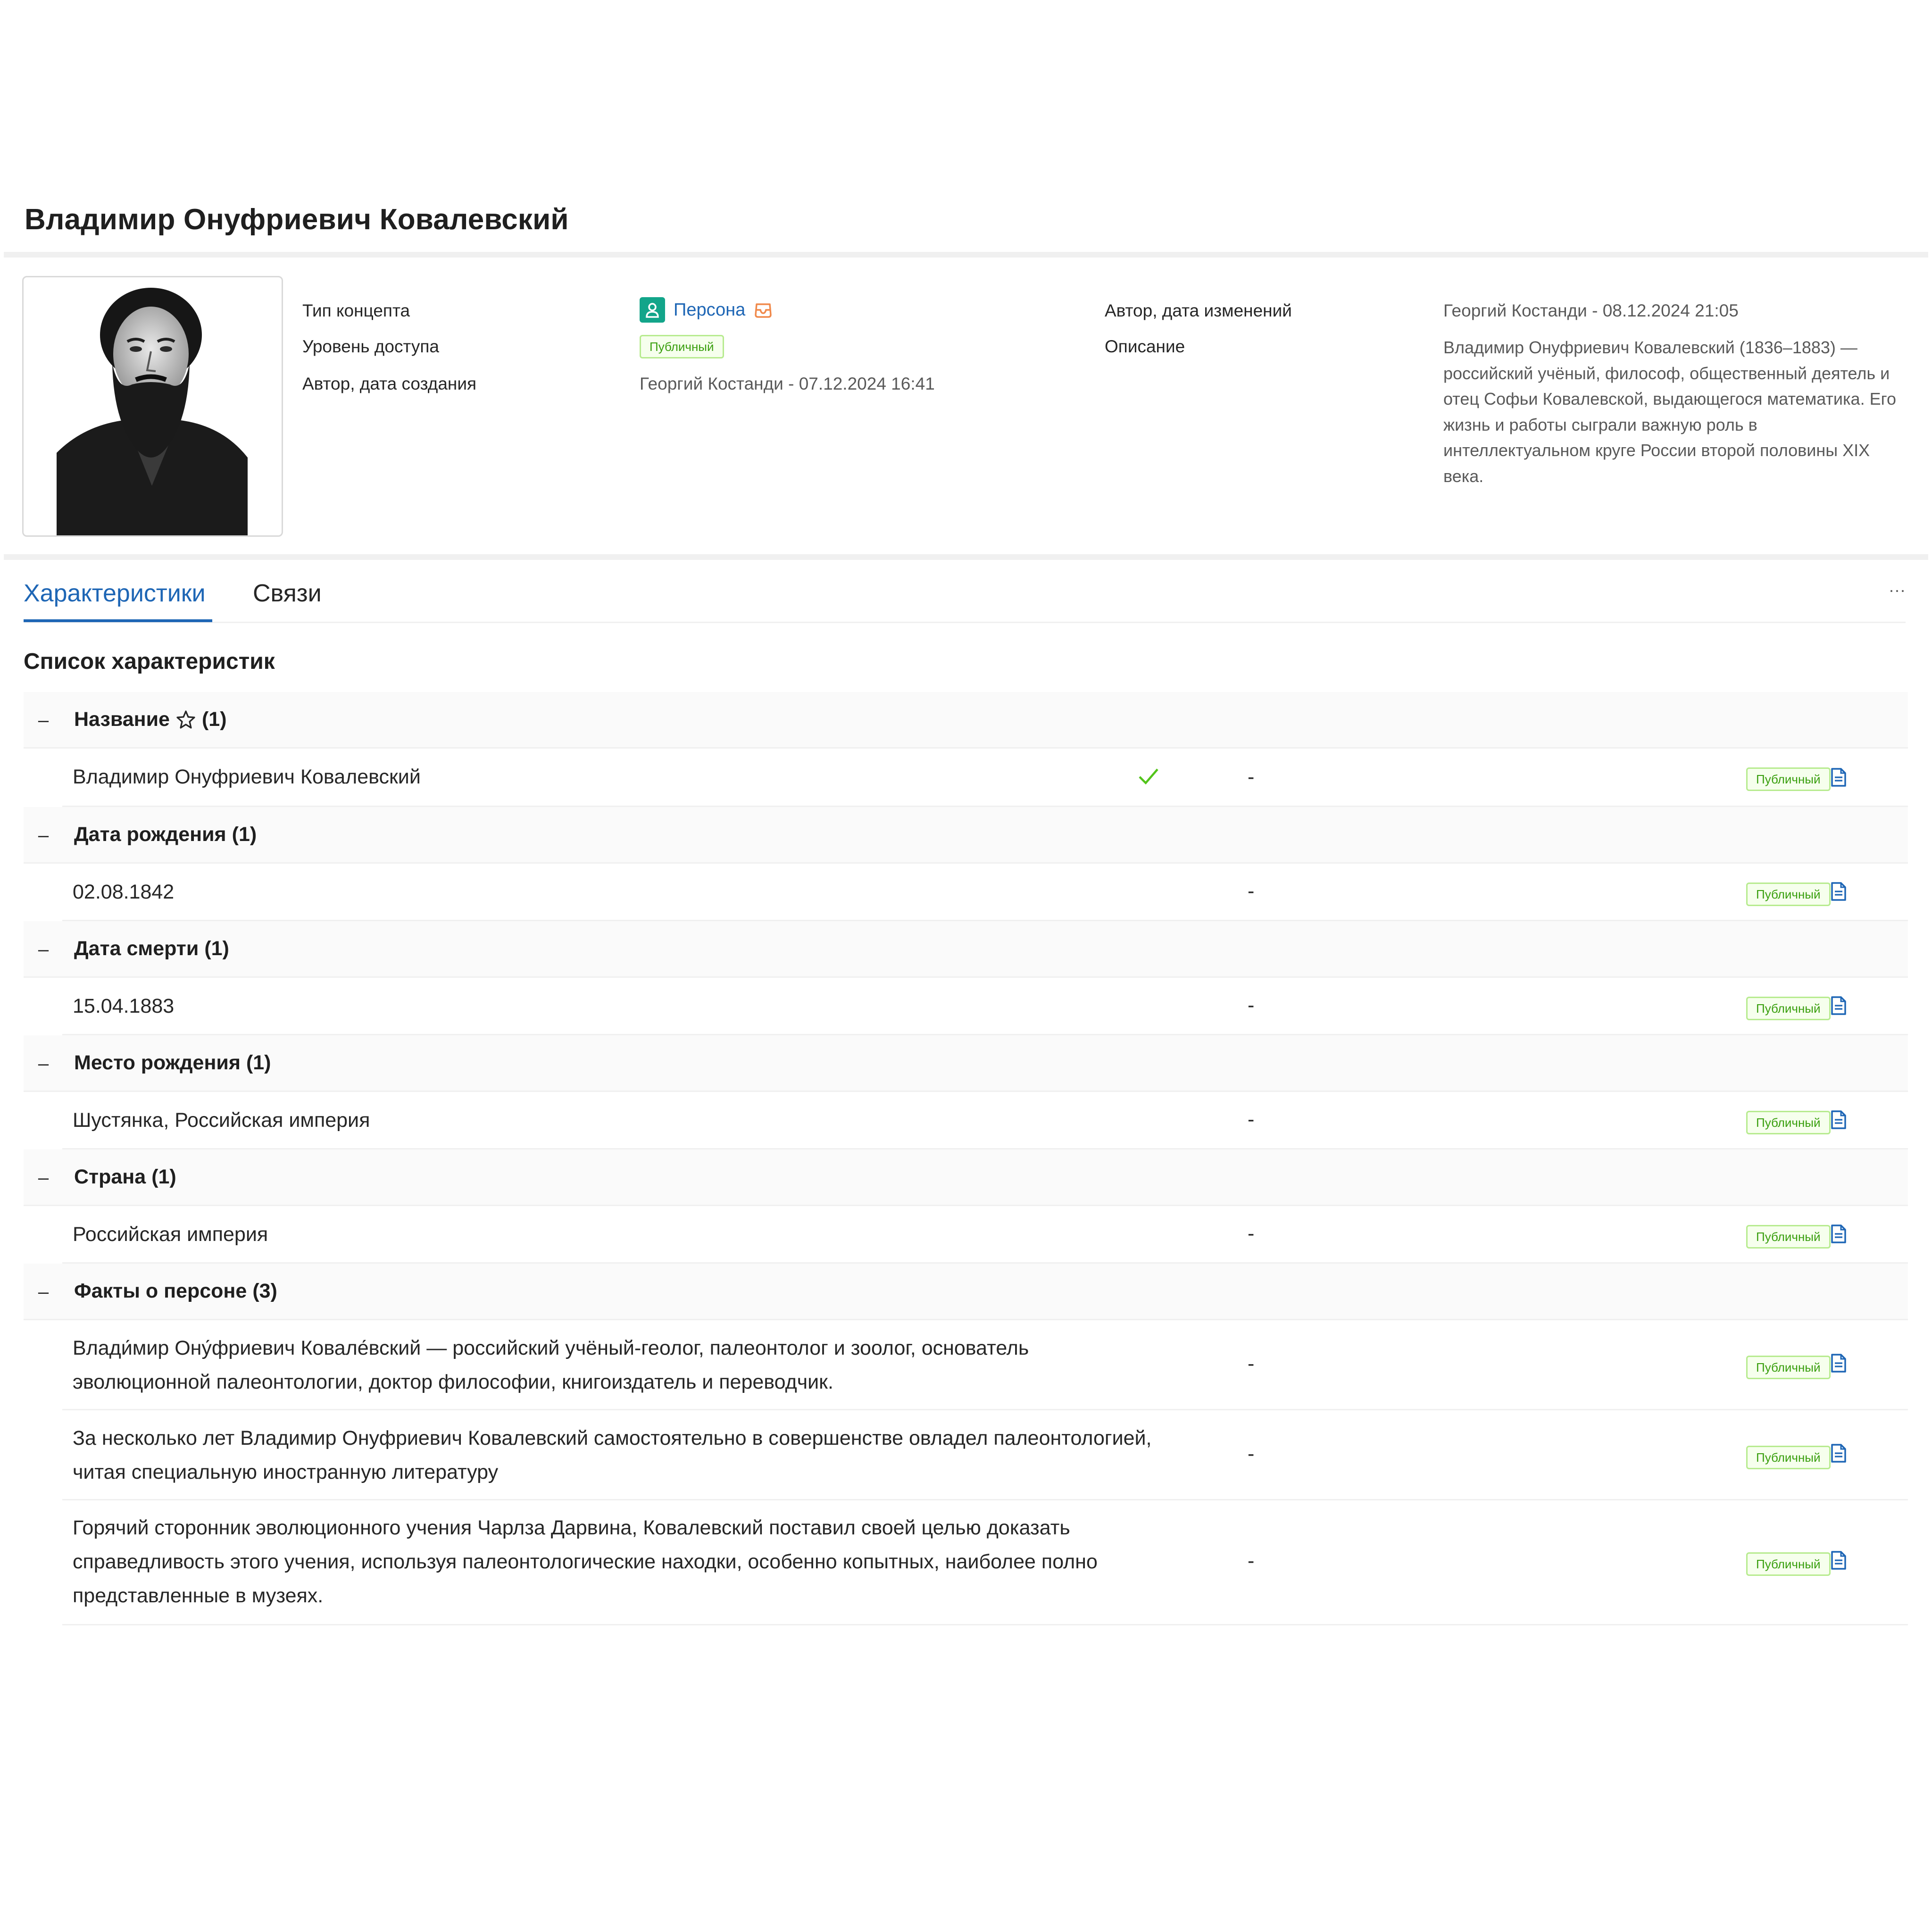  Describe the element at coordinates (221, 1120) in the screenshot. I see `value-text: Шустянка, Российская империя` at that location.